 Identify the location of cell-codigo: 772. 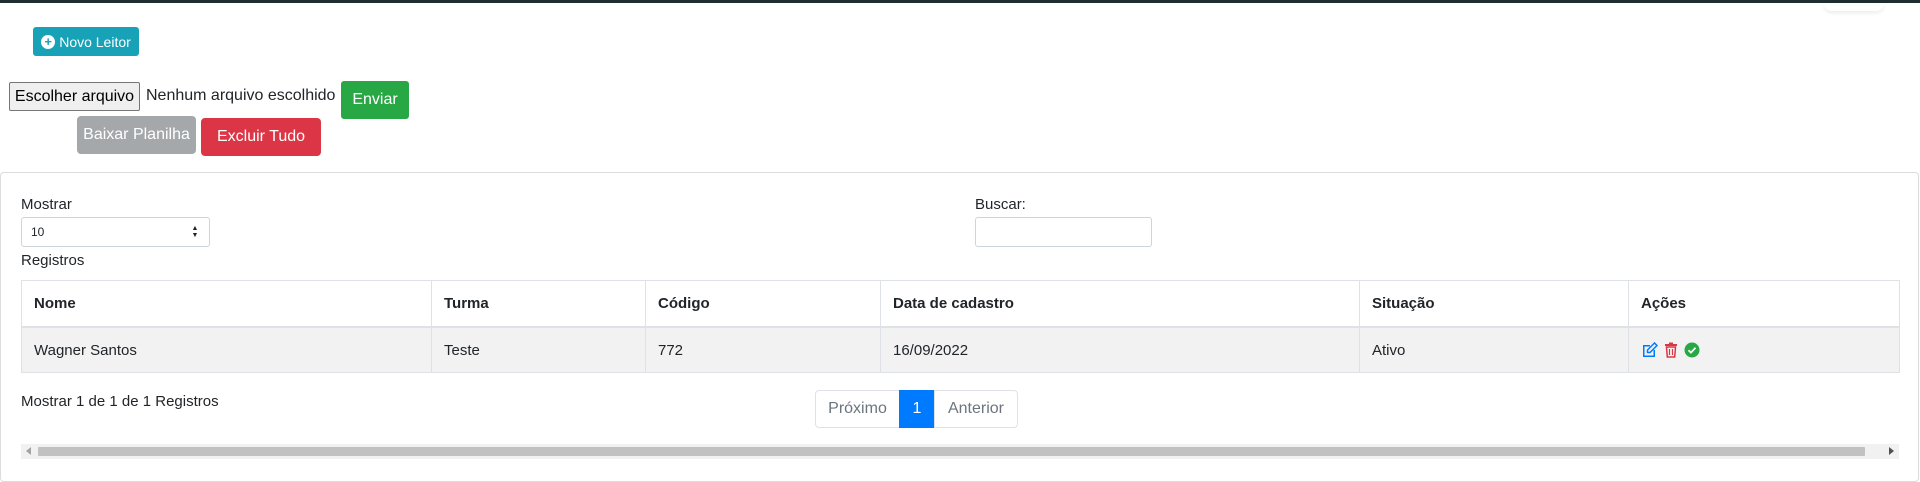
(763, 349).